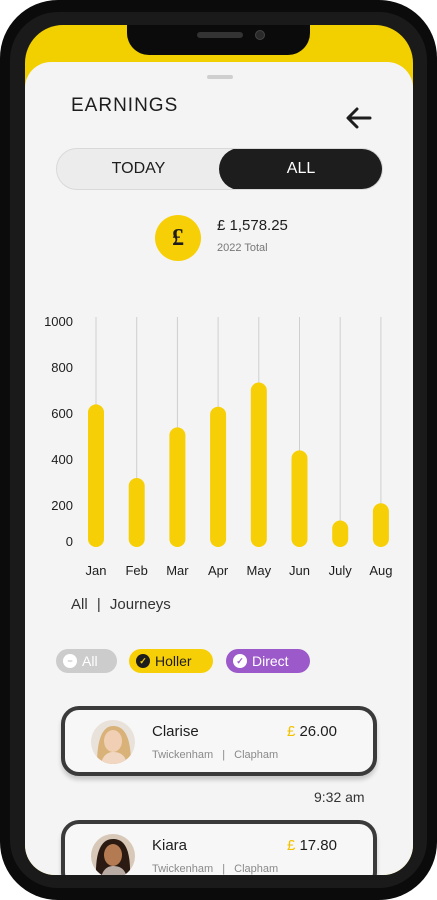 Image resolution: width=437 pixels, height=900 pixels. I want to click on journey-amount: £ 17.80, so click(312, 845).